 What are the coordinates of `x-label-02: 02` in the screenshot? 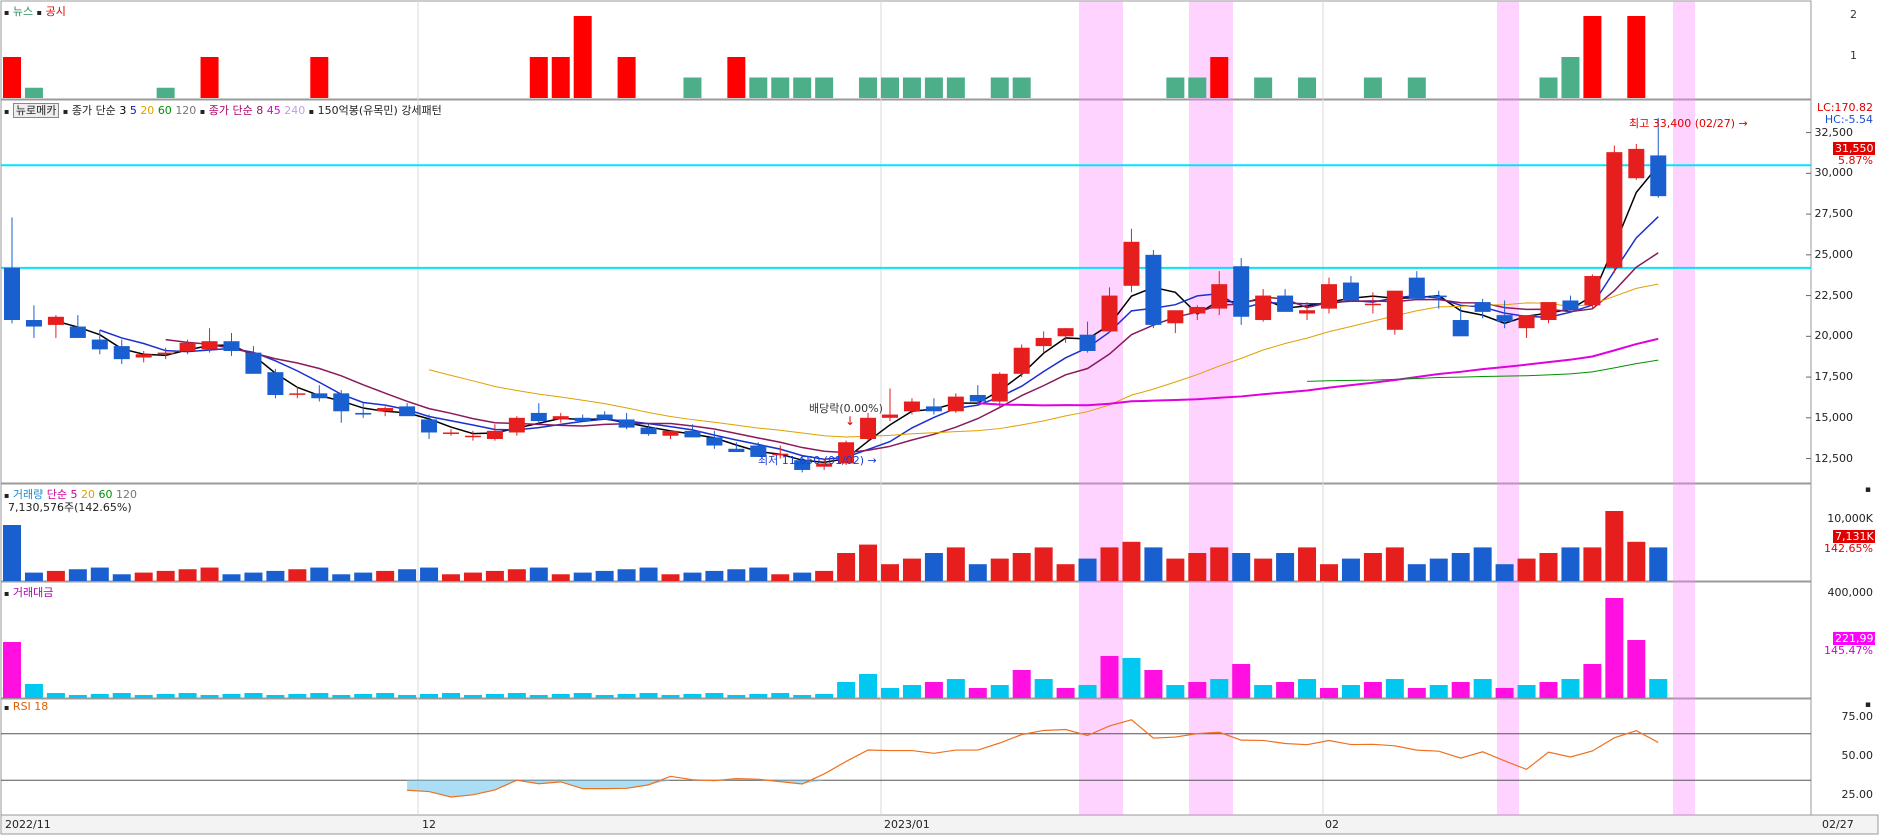 It's located at (1332, 824).